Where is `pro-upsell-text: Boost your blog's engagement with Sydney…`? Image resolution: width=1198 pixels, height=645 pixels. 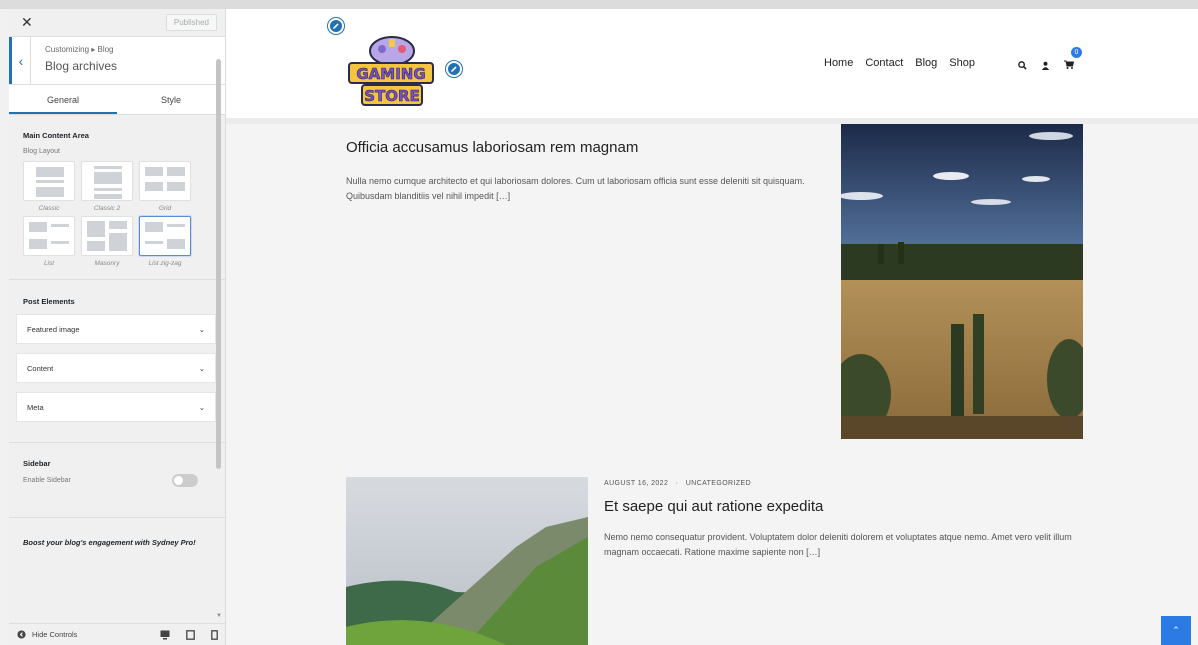 pro-upsell-text: Boost your blog's engagement with Sydney… is located at coordinates (109, 542).